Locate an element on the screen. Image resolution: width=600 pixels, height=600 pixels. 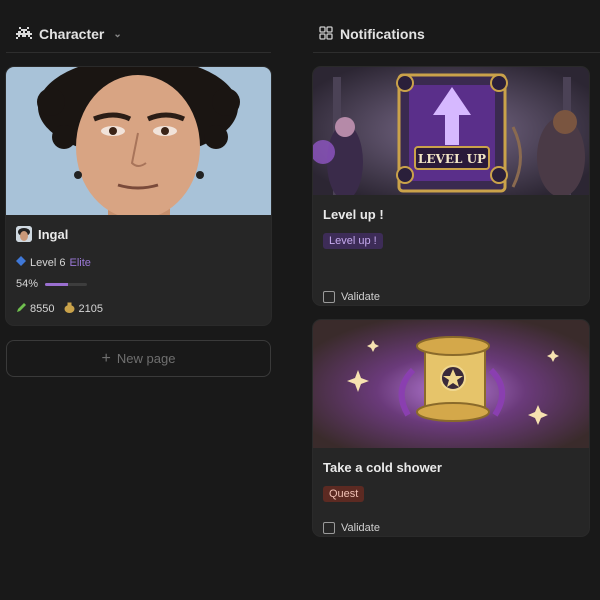
avatar is located at coordinates (24, 234).